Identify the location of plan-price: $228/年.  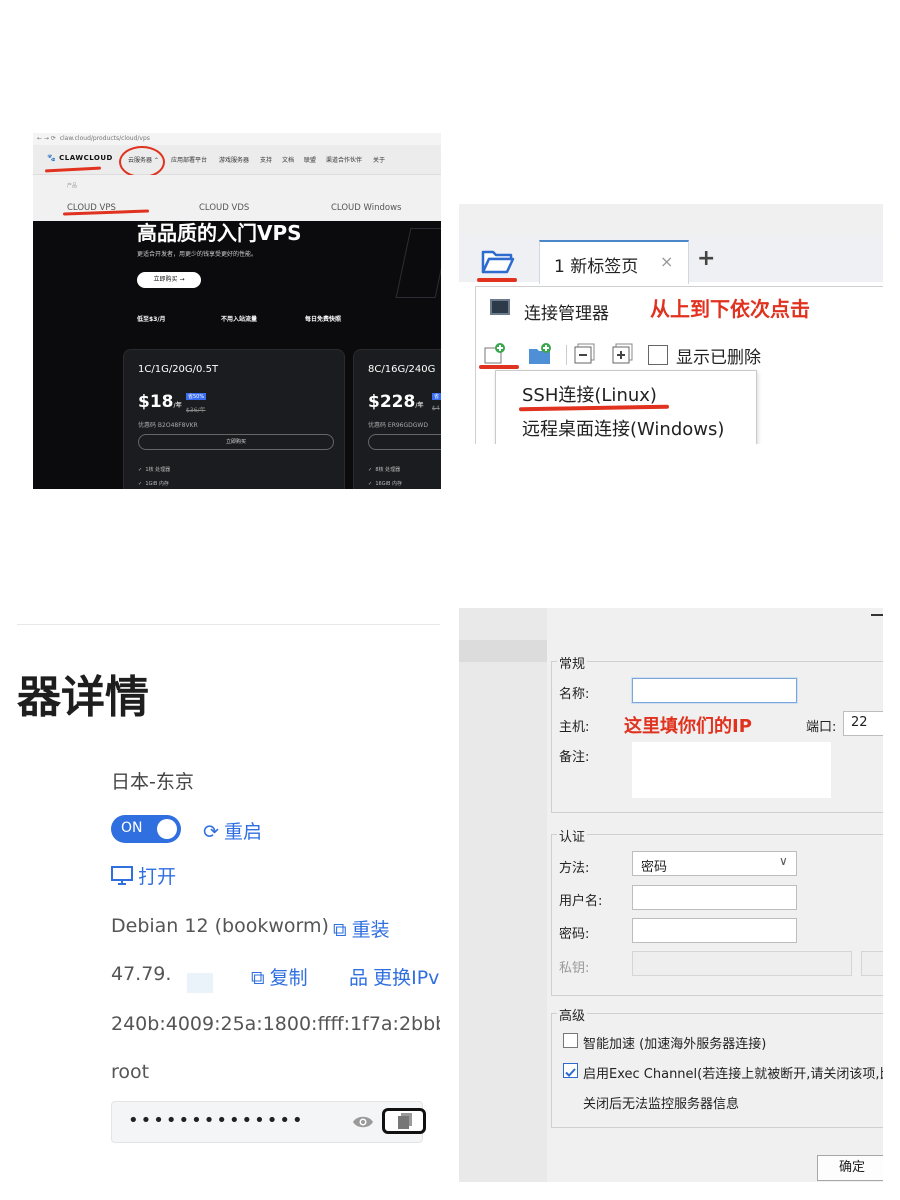
(396, 402).